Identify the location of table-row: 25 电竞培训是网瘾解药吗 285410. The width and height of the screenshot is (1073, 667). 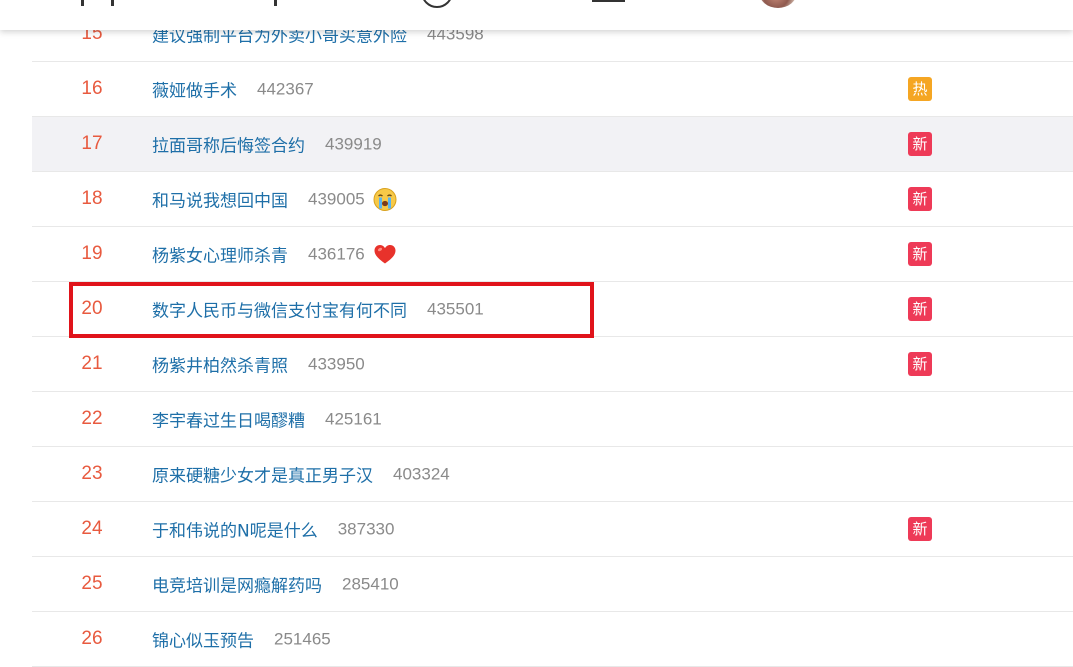
(552, 584).